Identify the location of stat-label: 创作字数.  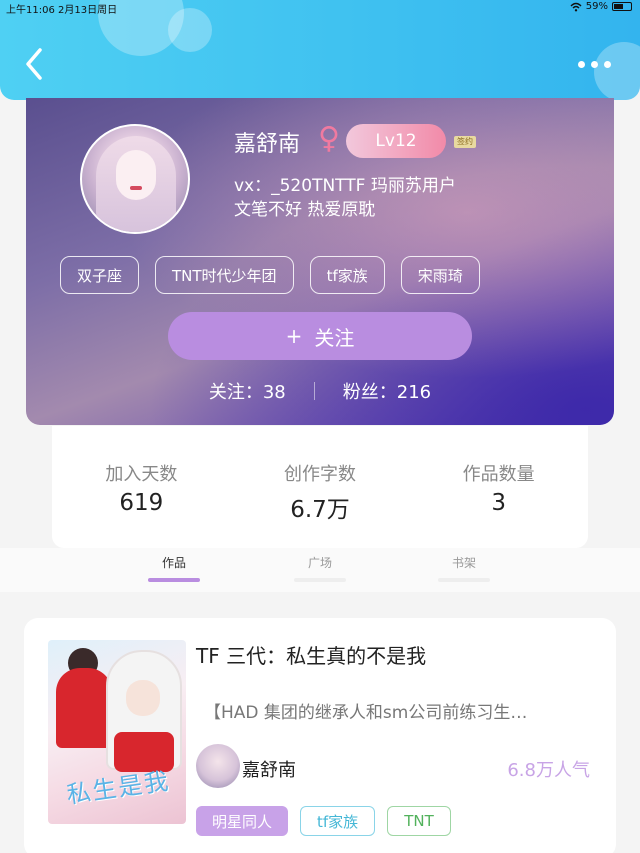
(320, 474).